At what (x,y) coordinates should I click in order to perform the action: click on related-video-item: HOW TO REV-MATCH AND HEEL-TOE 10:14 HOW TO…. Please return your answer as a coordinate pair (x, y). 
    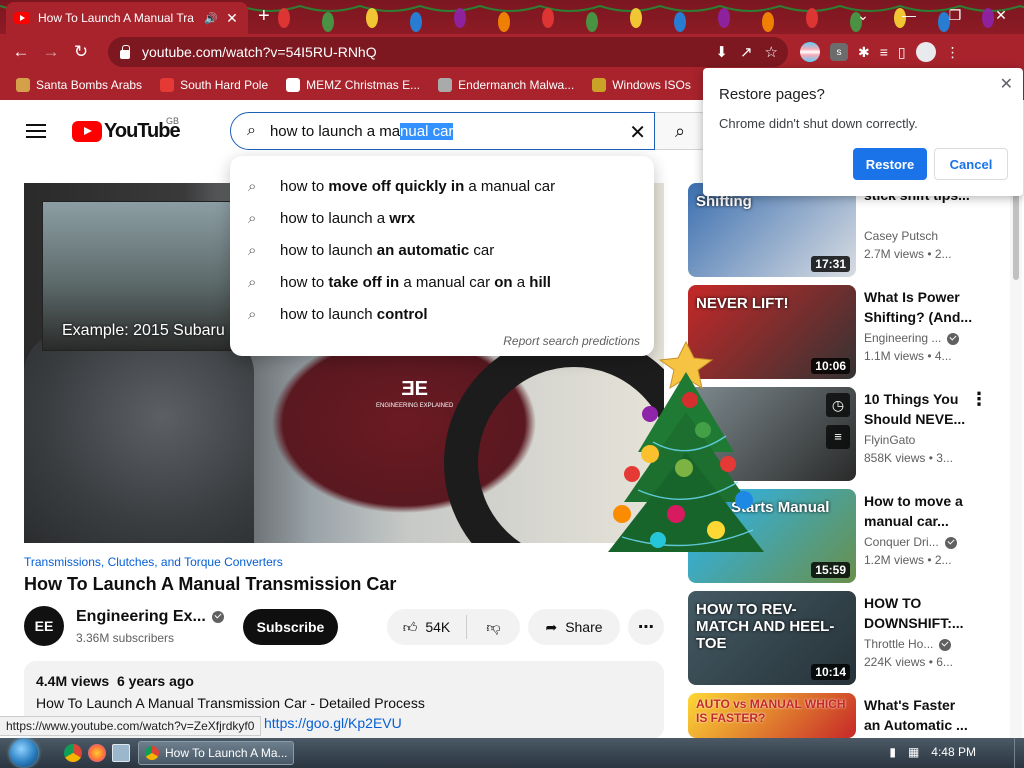
    Looking at the image, I should click on (853, 638).